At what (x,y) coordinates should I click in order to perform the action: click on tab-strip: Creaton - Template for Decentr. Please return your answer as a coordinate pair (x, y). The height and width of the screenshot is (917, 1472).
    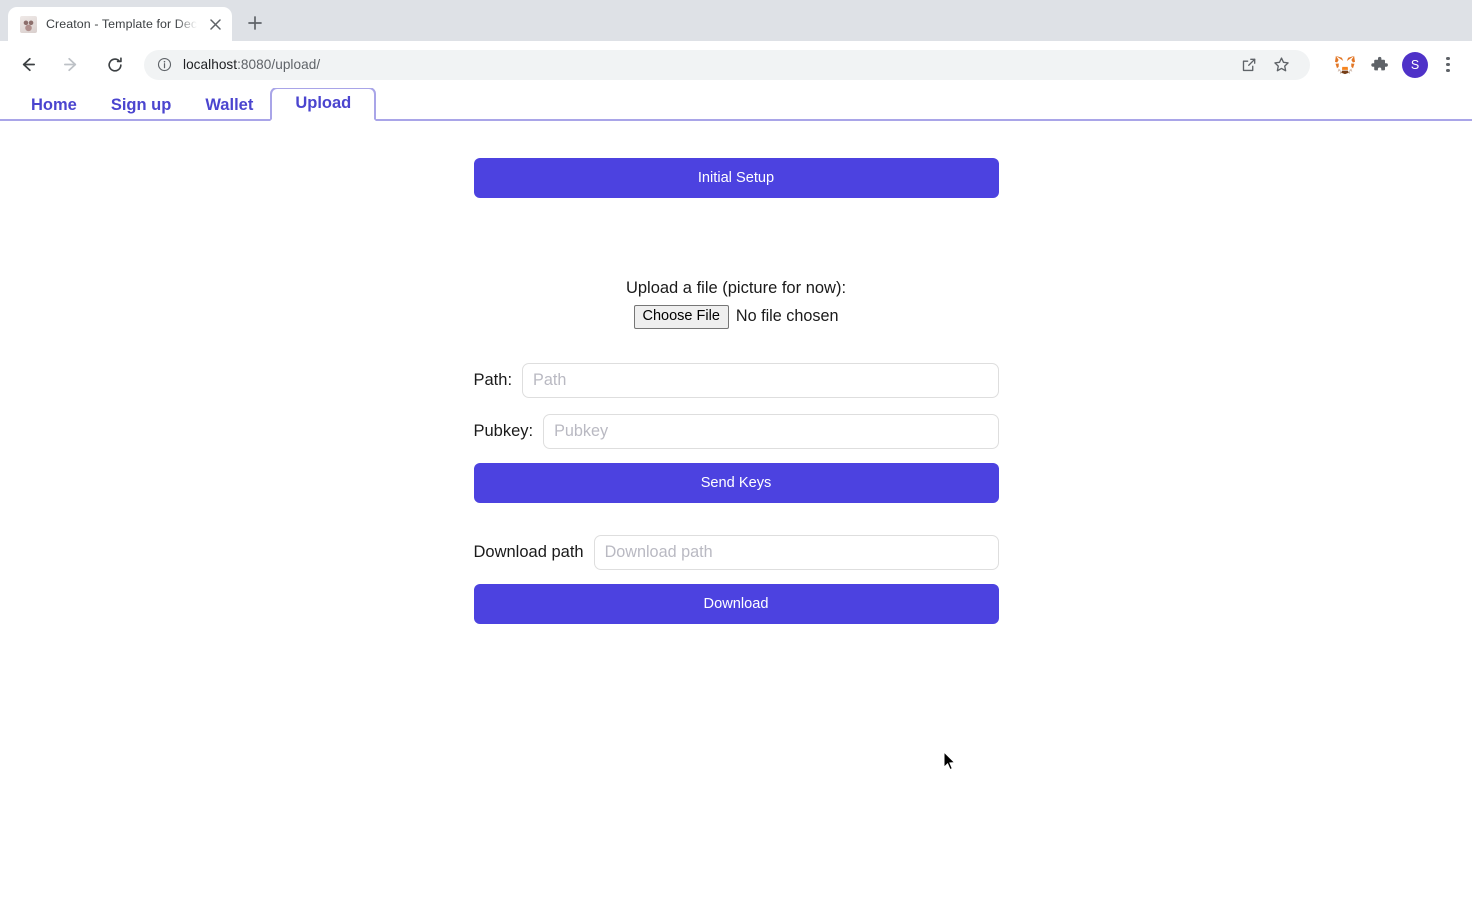
    Looking at the image, I should click on (736, 20).